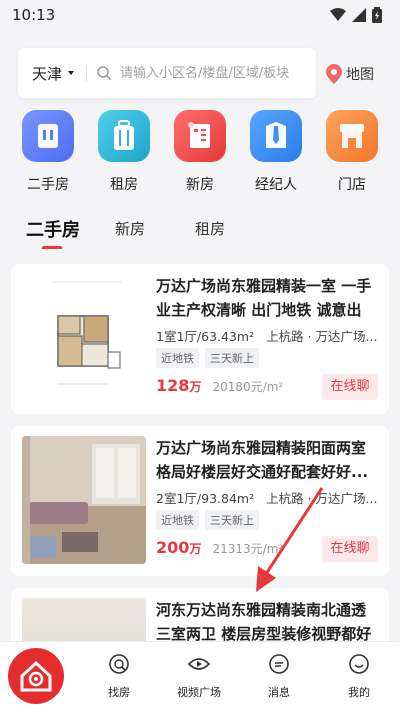 This screenshot has width=400, height=711. What do you see at coordinates (119, 664) in the screenshot?
I see `find-house-icon` at bounding box center [119, 664].